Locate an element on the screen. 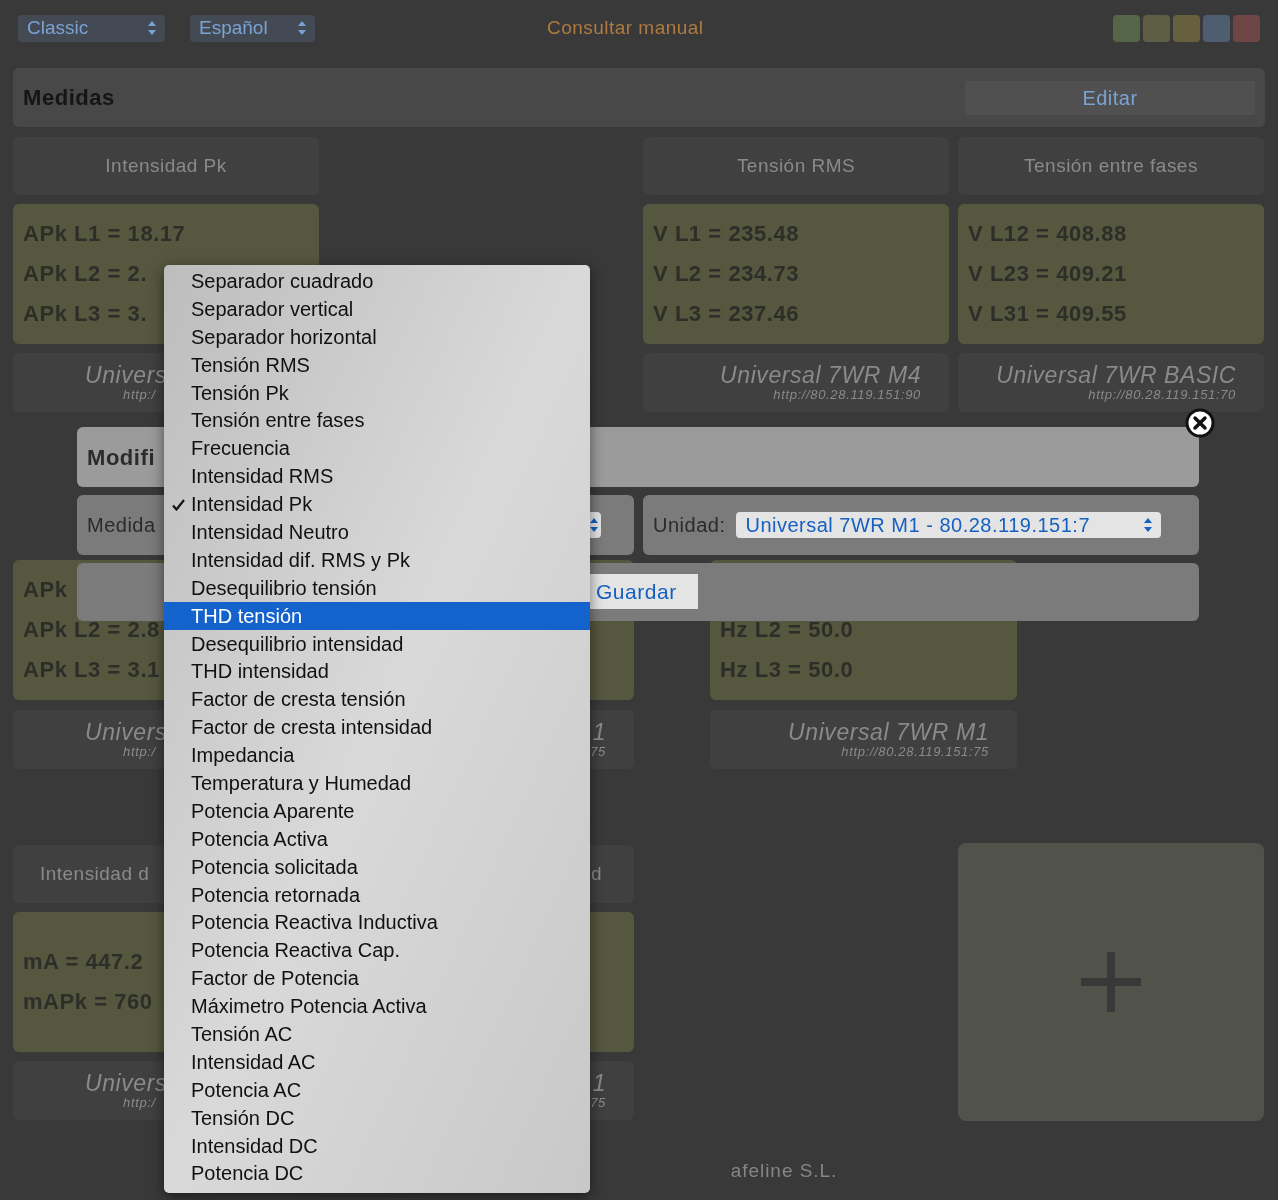 The width and height of the screenshot is (1278, 1200). unit-url: http://80.28.119.151:90 is located at coordinates (847, 394).